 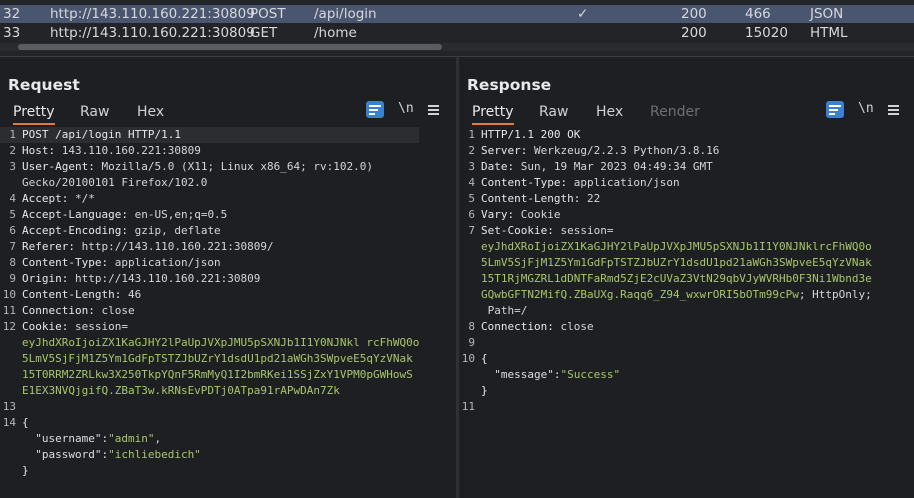 What do you see at coordinates (58, 198) in the screenshot?
I see `line-text: Accept: */*` at bounding box center [58, 198].